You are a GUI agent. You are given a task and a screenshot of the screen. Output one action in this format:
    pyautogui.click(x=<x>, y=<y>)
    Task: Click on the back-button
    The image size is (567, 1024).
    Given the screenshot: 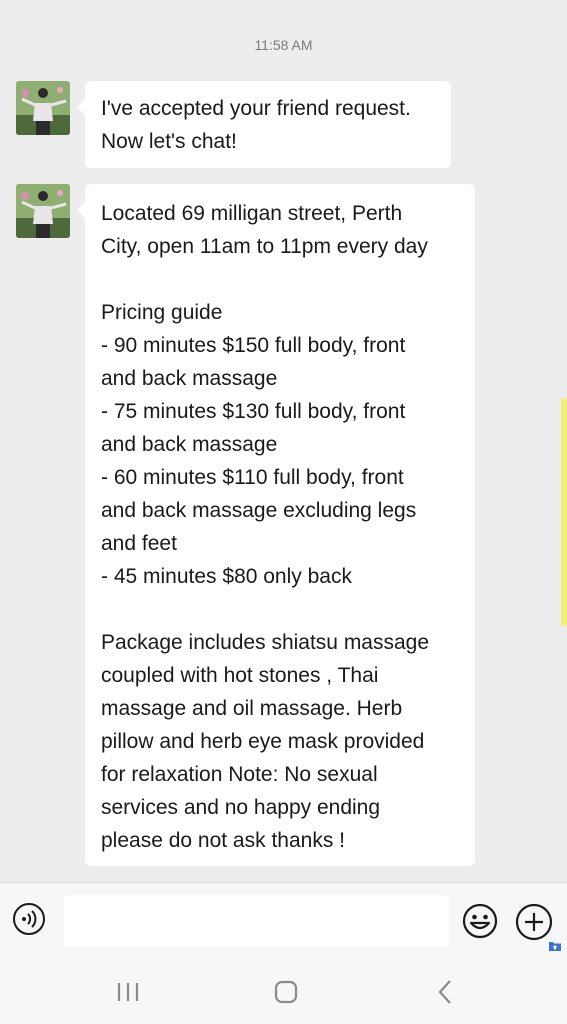 What is the action you would take?
    pyautogui.click(x=445, y=992)
    